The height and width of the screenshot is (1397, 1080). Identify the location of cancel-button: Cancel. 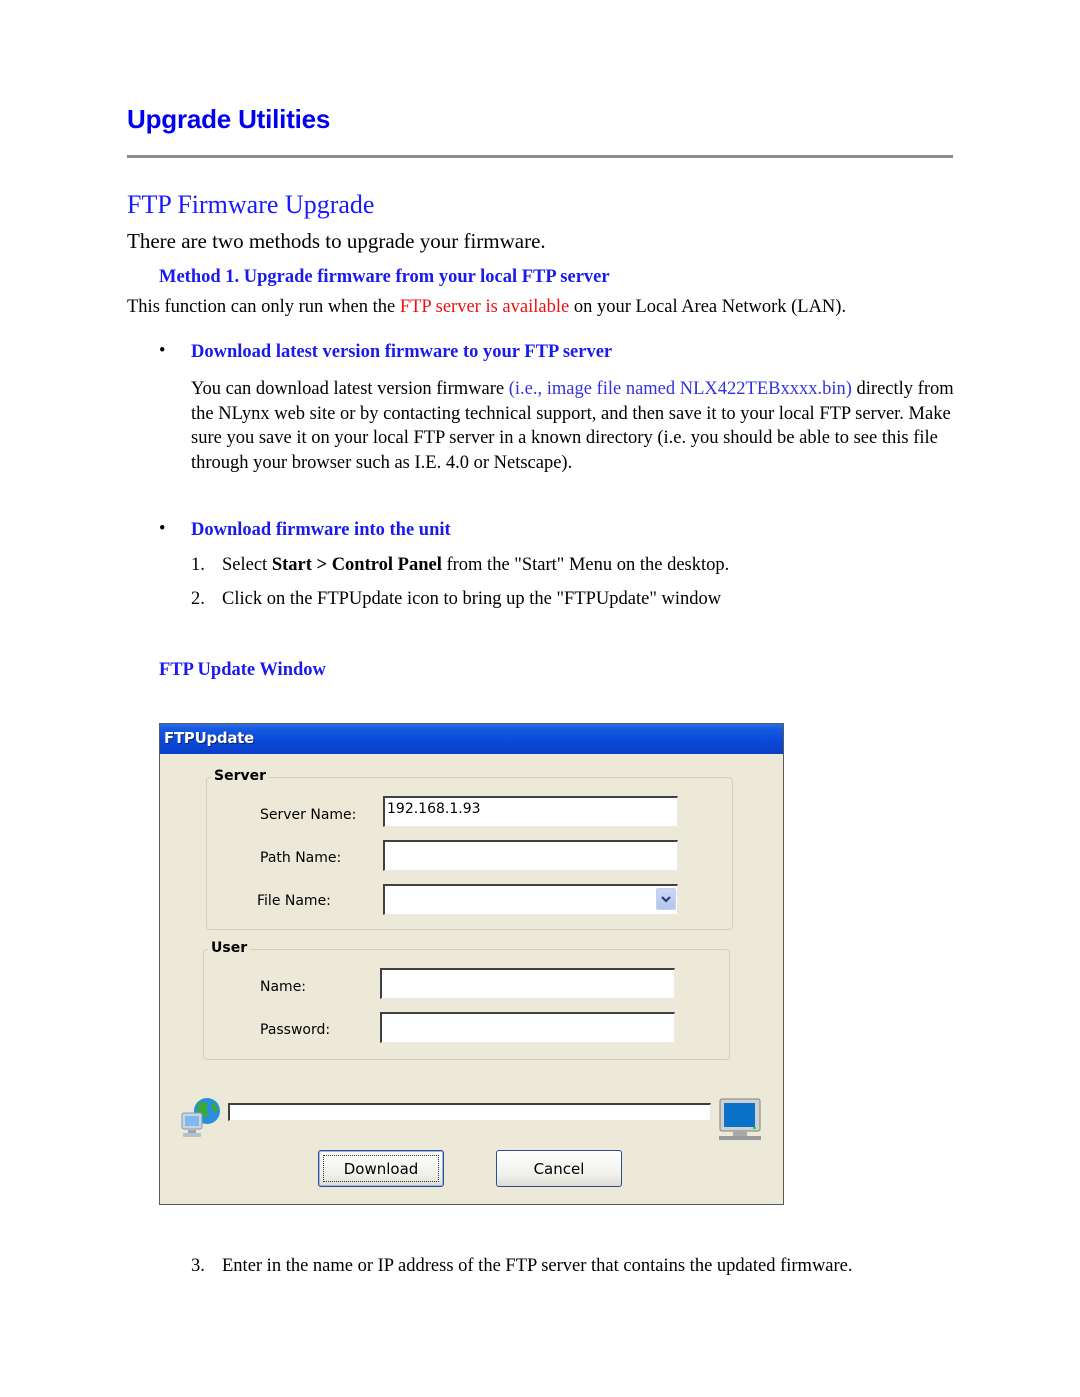
(559, 1168).